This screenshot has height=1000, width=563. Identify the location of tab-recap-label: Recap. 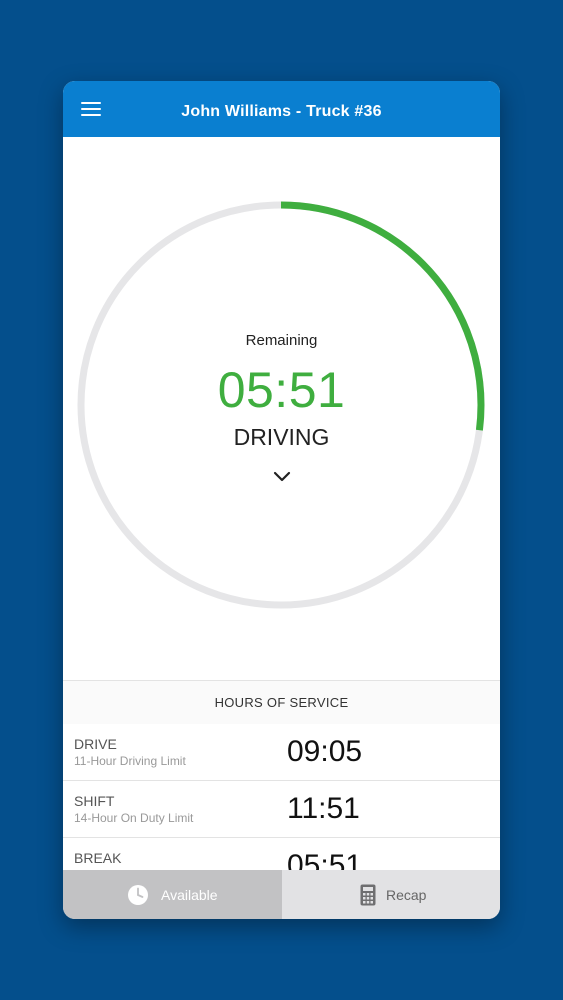
(406, 895).